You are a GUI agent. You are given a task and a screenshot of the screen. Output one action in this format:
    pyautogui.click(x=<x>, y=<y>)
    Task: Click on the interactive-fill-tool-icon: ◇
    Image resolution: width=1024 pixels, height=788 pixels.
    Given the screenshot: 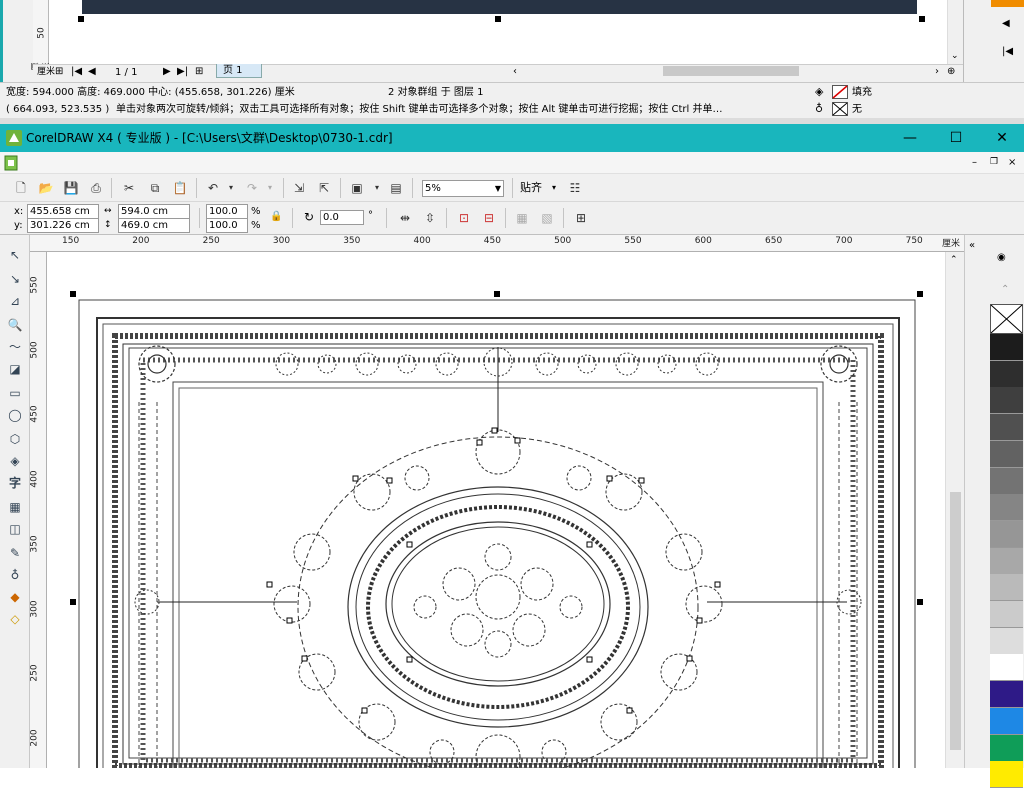 What is the action you would take?
    pyautogui.click(x=15, y=619)
    